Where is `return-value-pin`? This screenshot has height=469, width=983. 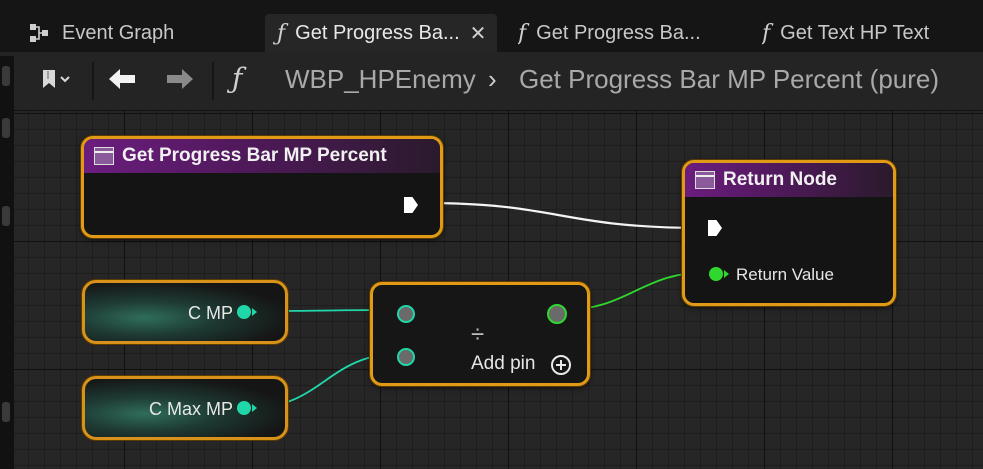
return-value-pin is located at coordinates (716, 274).